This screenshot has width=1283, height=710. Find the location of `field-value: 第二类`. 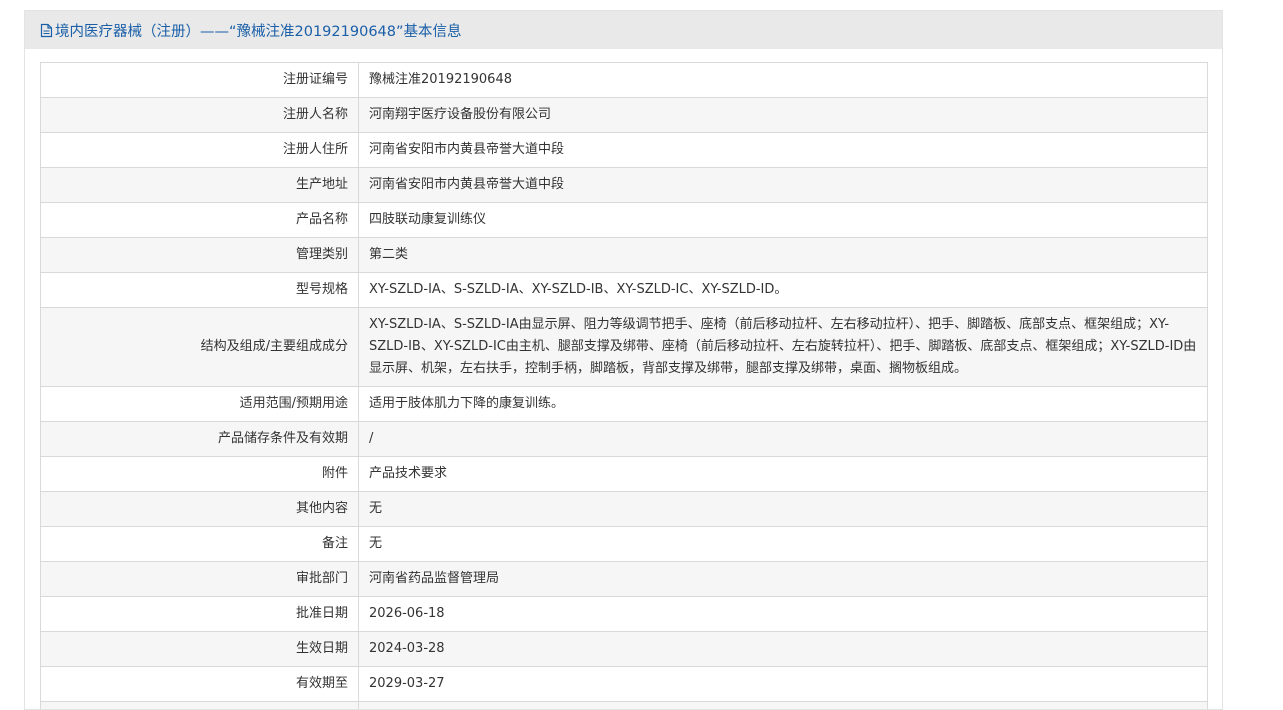

field-value: 第二类 is located at coordinates (783, 255).